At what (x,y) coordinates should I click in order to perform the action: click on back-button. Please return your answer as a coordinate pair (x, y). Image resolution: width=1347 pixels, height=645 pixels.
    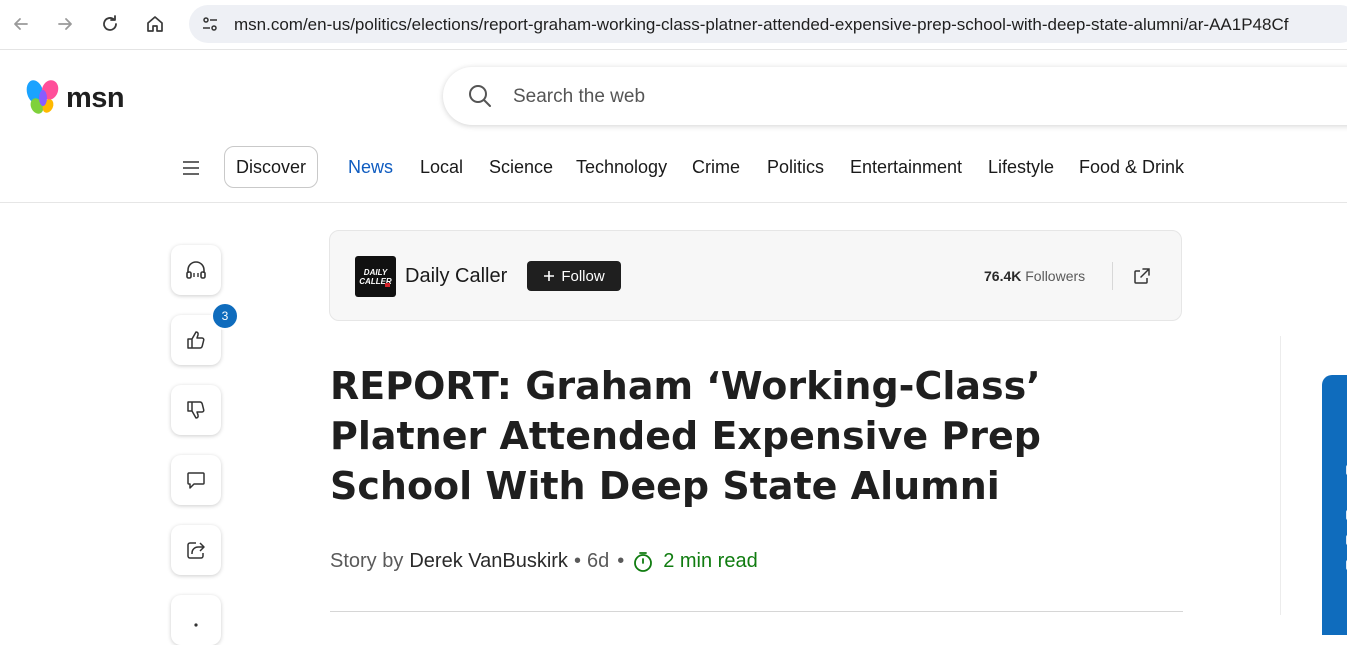
    Looking at the image, I should click on (21, 24).